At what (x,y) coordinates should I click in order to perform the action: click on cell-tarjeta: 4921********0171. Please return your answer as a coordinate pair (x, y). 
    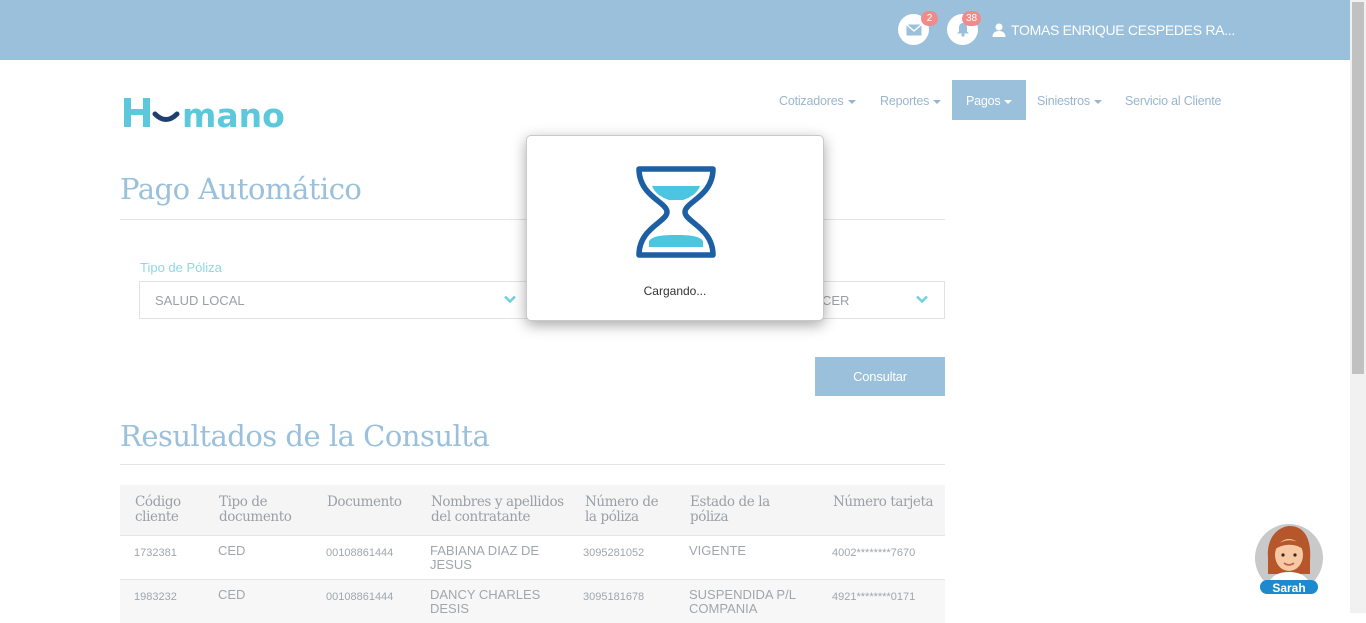
    Looking at the image, I should click on (874, 597).